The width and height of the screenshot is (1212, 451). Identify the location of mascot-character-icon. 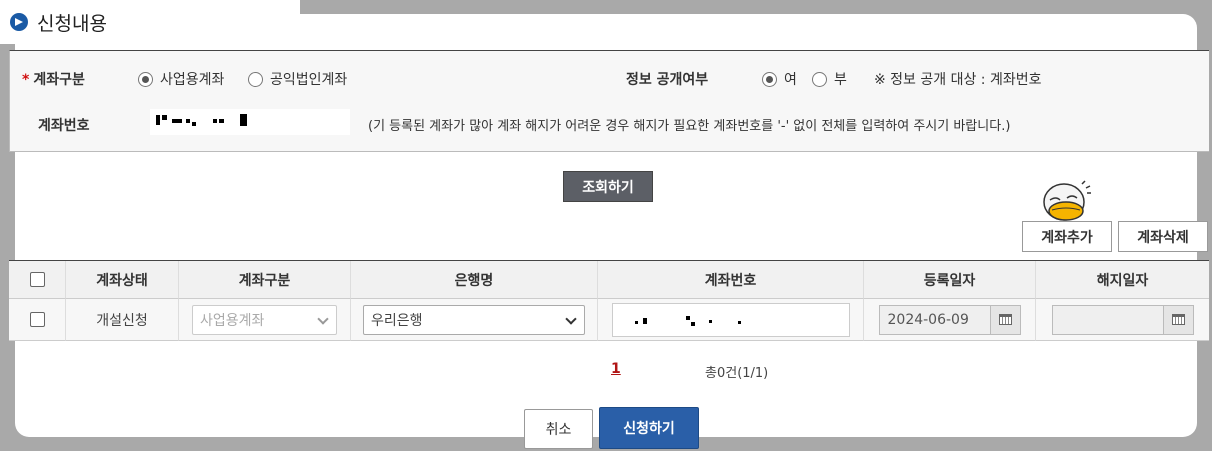
(1067, 200).